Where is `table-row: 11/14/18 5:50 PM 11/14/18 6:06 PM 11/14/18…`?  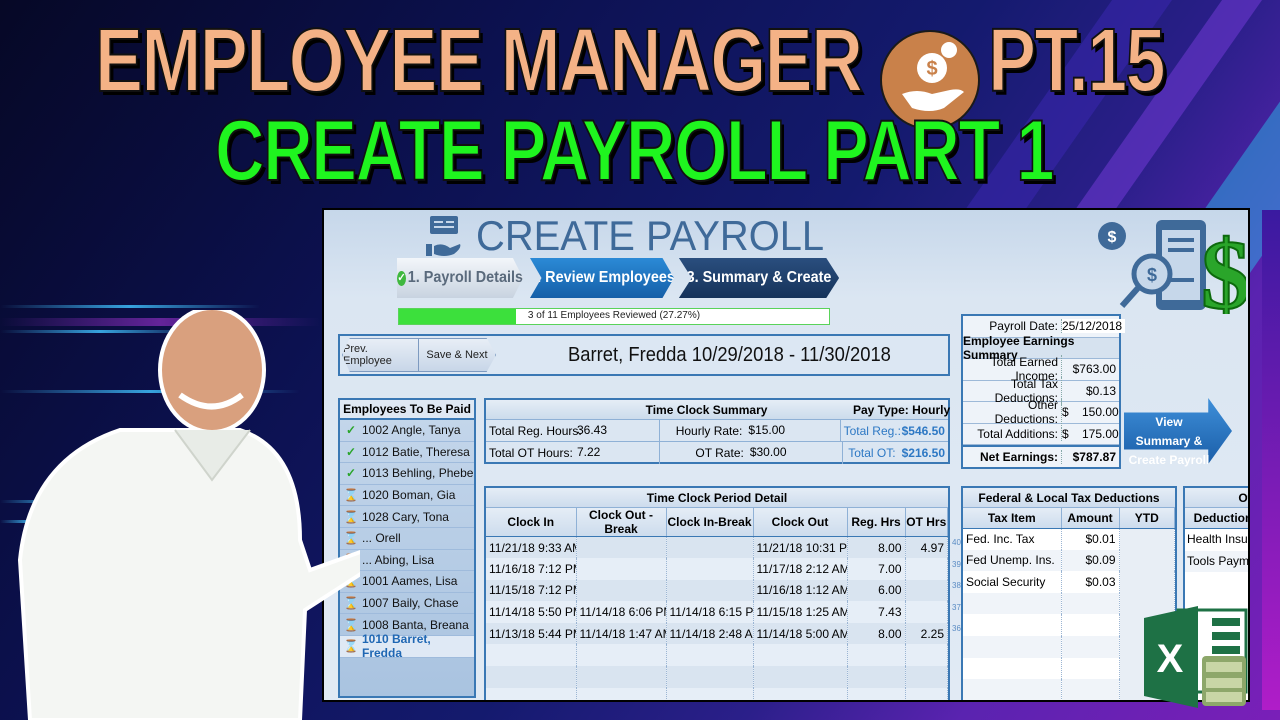
table-row: 11/14/18 5:50 PM 11/14/18 6:06 PM 11/14/18… is located at coordinates (717, 612).